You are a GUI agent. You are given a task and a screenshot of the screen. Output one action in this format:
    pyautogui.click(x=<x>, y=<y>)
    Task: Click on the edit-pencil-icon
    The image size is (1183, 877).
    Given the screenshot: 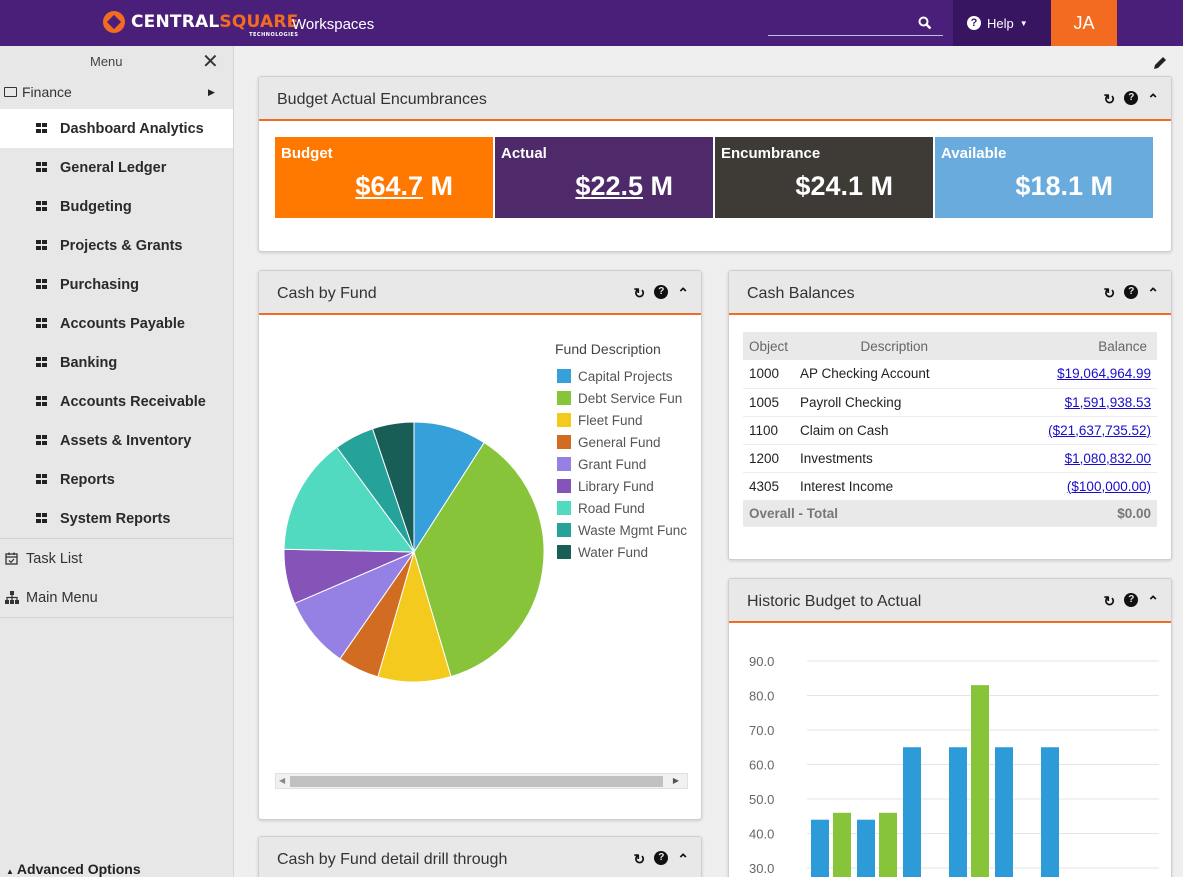 What is the action you would take?
    pyautogui.click(x=1160, y=63)
    